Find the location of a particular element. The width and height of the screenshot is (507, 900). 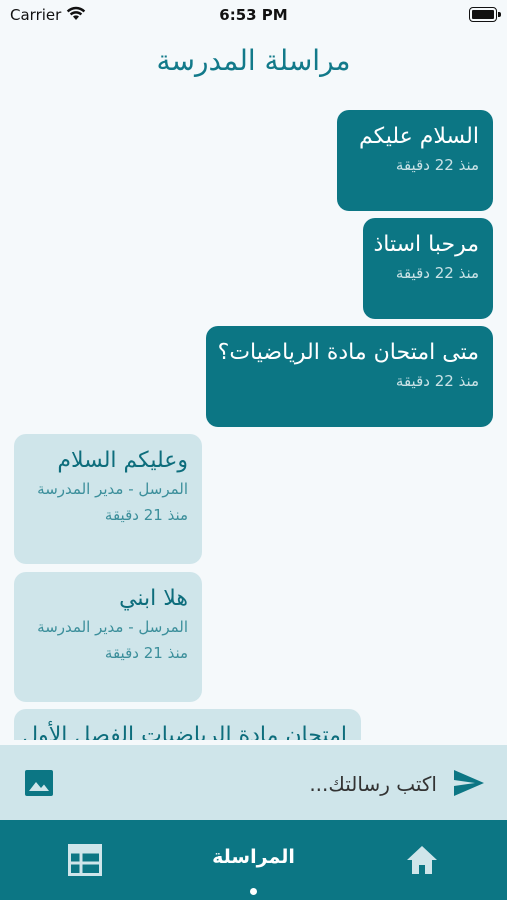

message-bubble: مرحبا استاذ منذ 22 دقيقة is located at coordinates (428, 268).